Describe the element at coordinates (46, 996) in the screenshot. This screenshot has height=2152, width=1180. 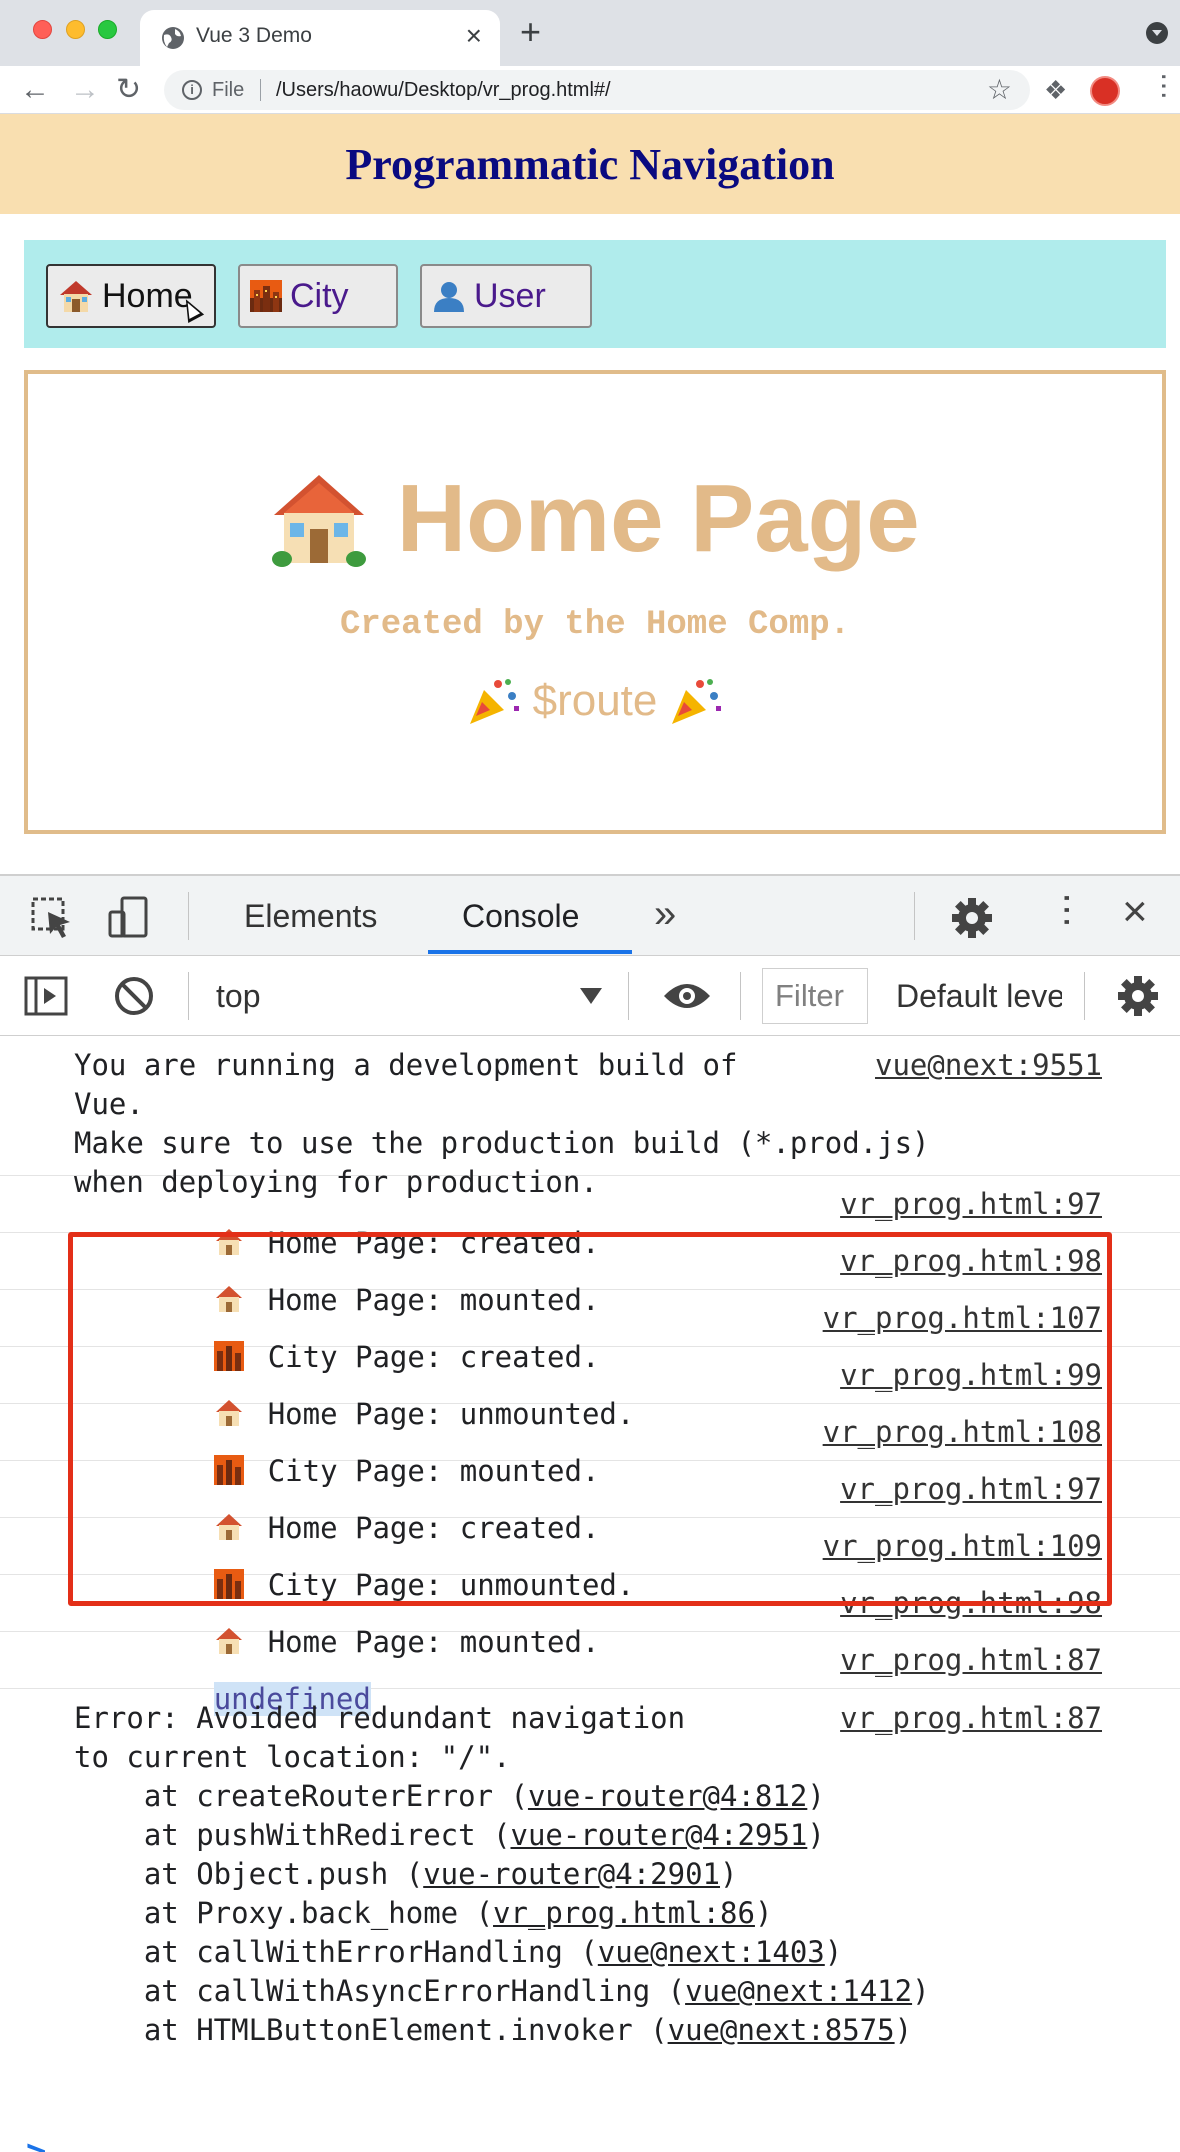
I see `sidebar-toggle-icon` at that location.